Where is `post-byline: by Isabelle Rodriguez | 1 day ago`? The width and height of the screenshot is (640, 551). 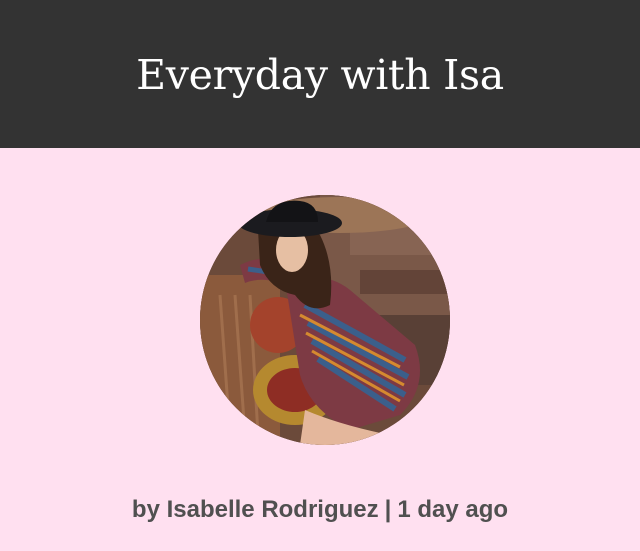 post-byline: by Isabelle Rodriguez | 1 day ago is located at coordinates (320, 510).